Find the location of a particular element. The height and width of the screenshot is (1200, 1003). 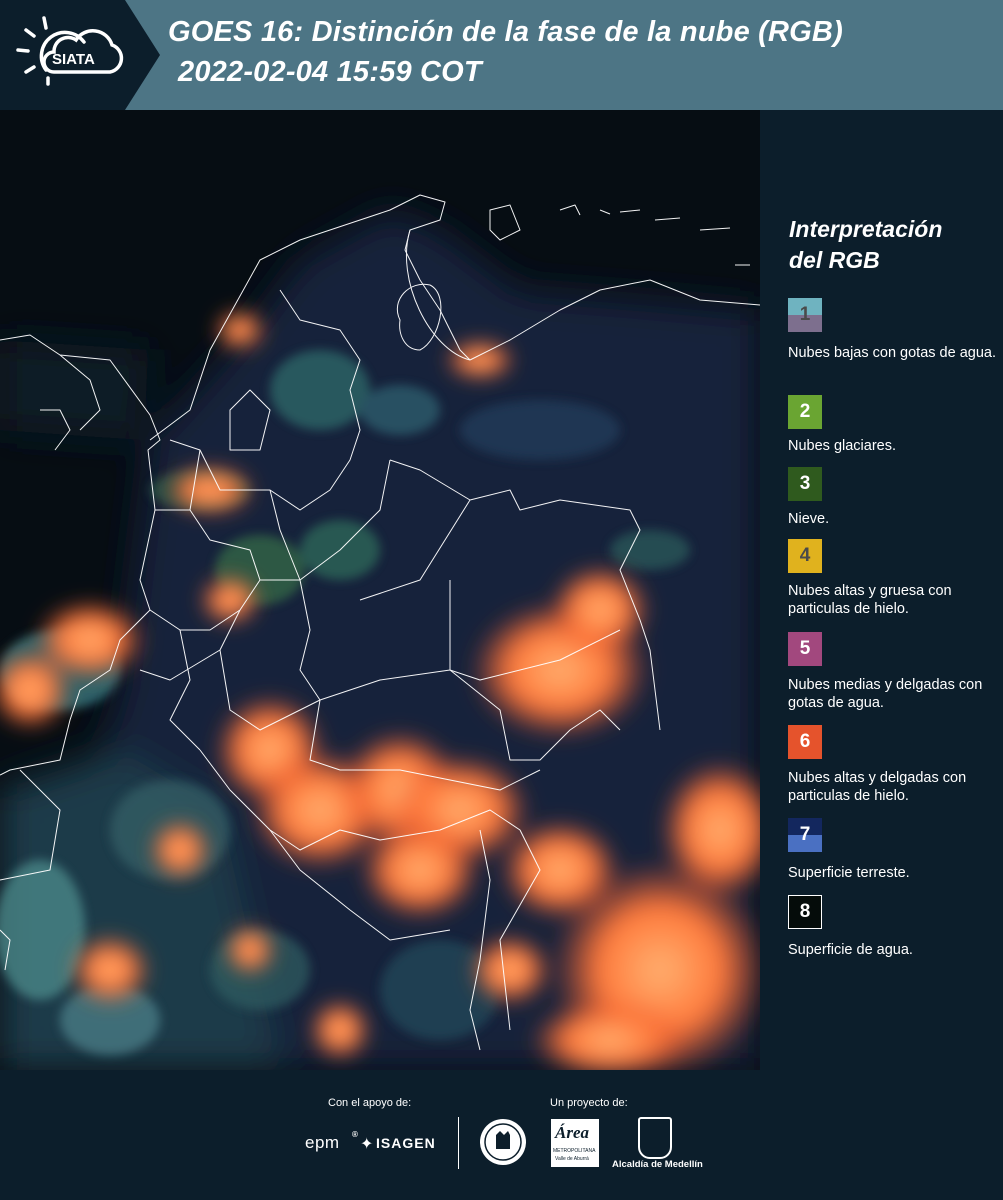

legend-number-2: 2 is located at coordinates (805, 411).